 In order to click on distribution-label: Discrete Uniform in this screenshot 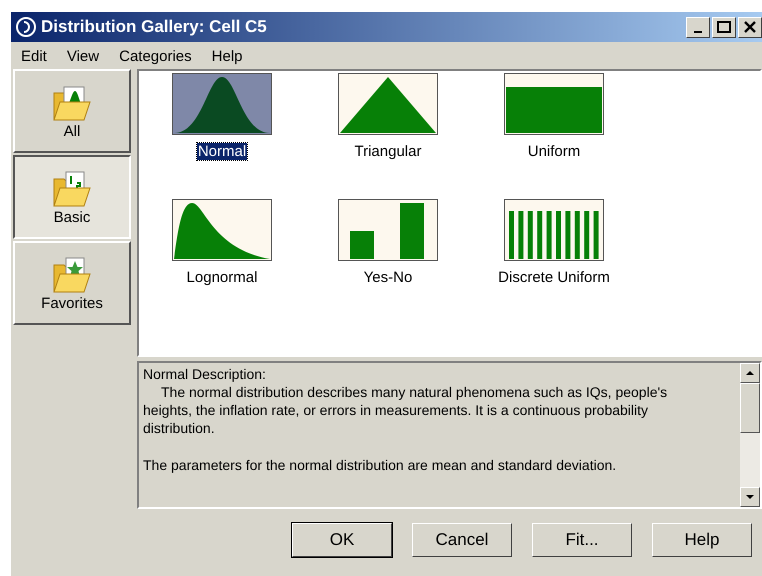, I will do `click(554, 277)`.